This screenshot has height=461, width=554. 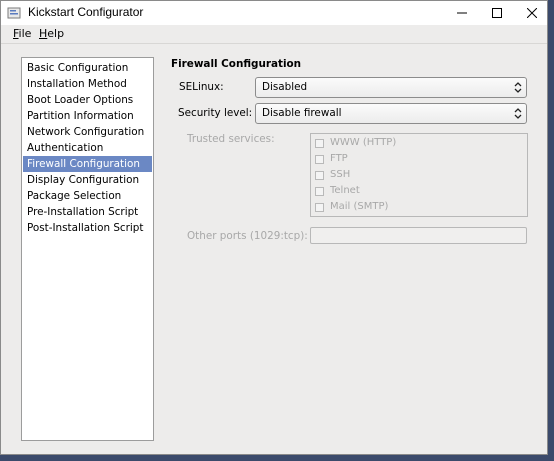 What do you see at coordinates (391, 113) in the screenshot?
I see `security-level-dropdown: Disable firewall` at bounding box center [391, 113].